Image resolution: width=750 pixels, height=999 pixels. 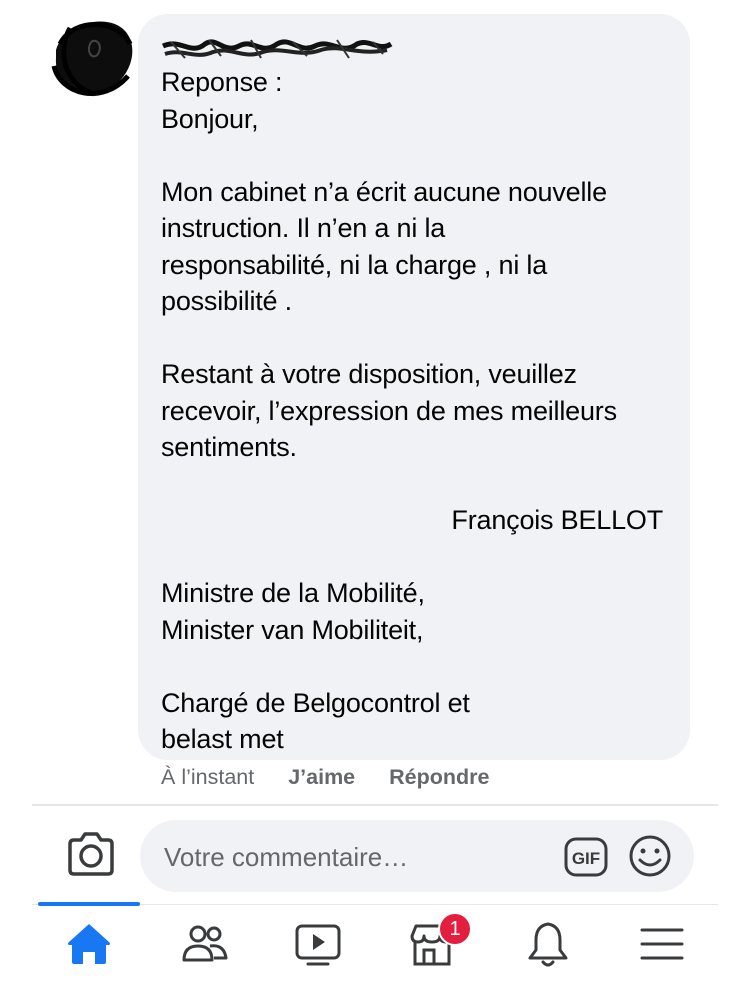 I want to click on tab-friends, so click(x=204, y=944).